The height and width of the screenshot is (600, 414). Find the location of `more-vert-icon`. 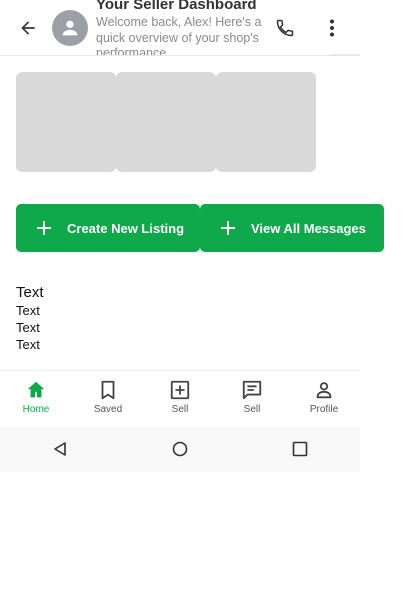

more-vert-icon is located at coordinates (332, 28).